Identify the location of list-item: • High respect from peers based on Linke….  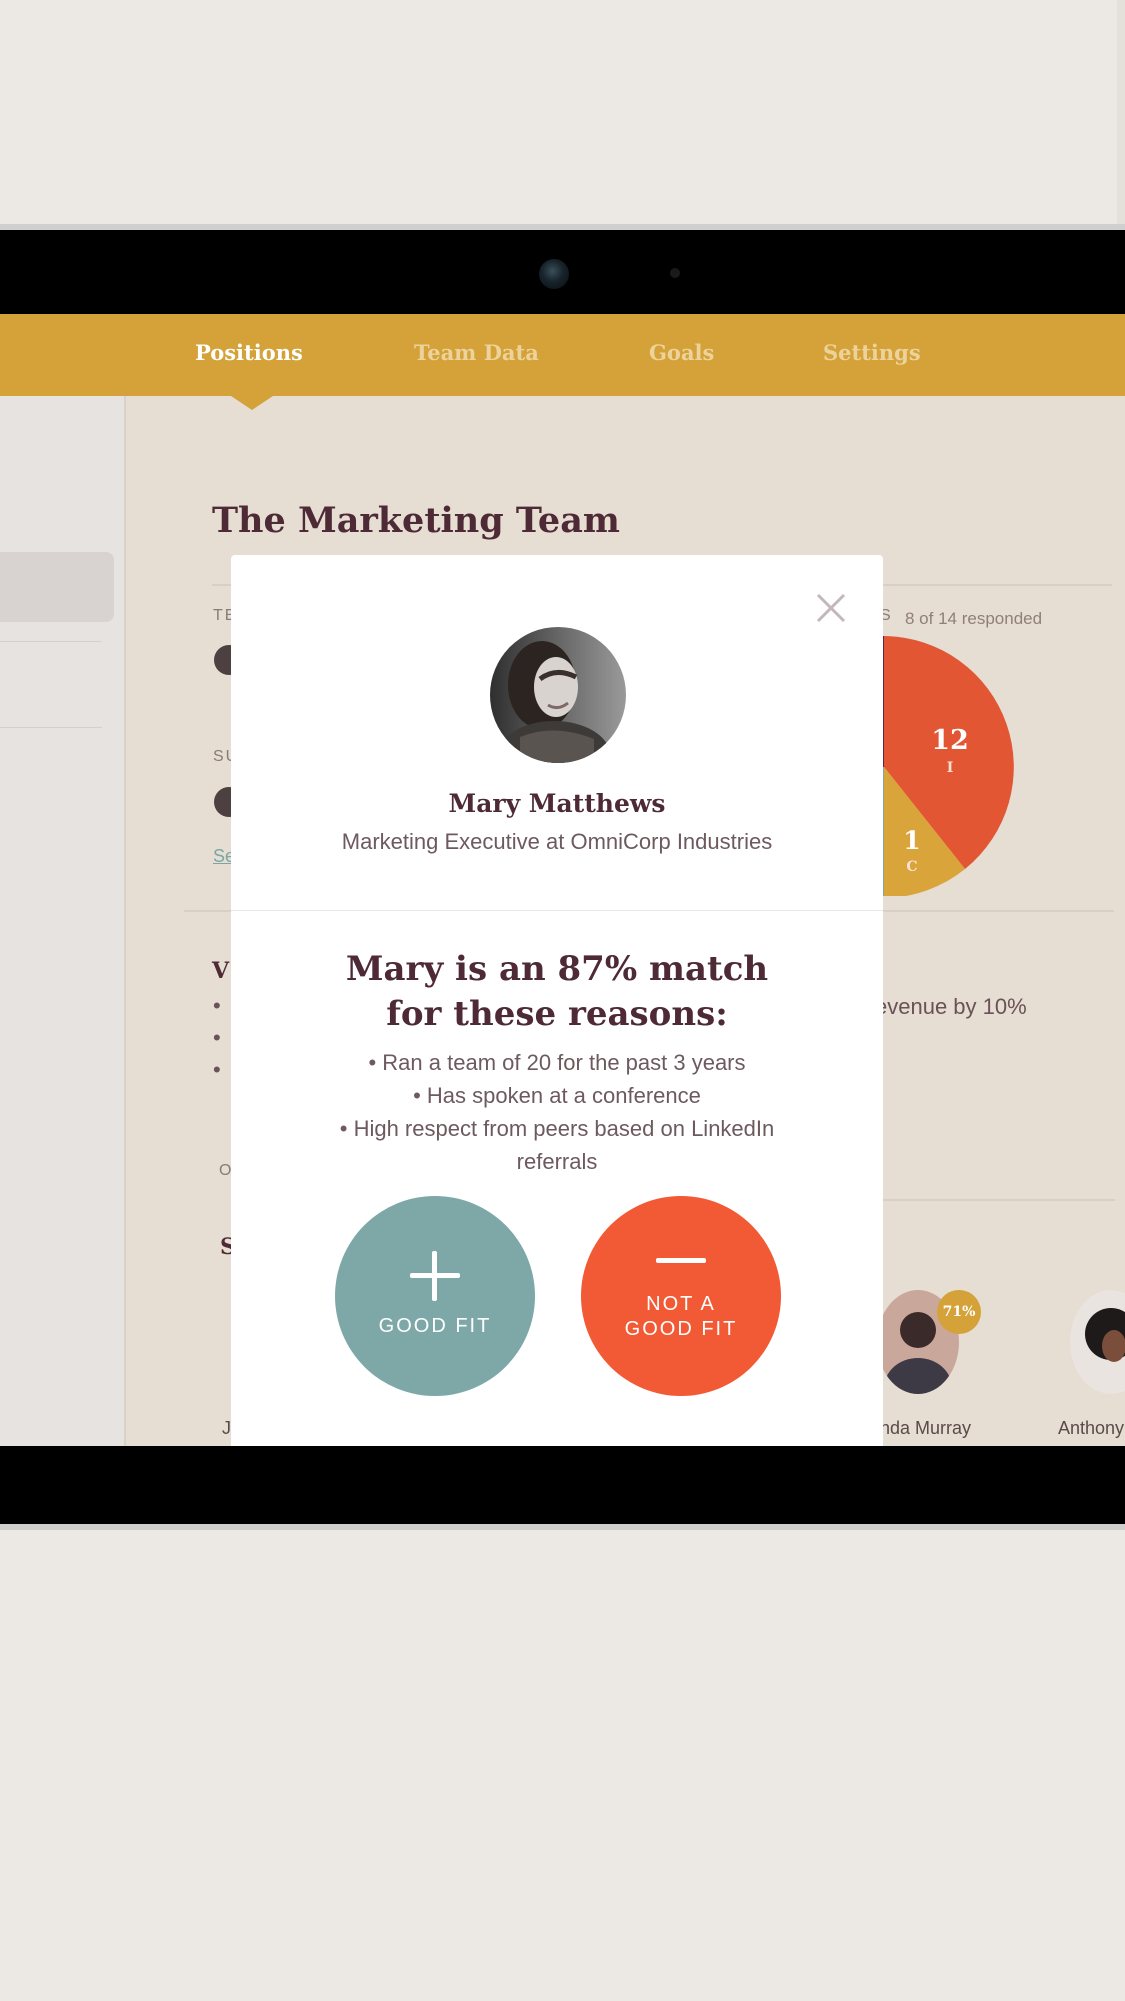
(557, 1145).